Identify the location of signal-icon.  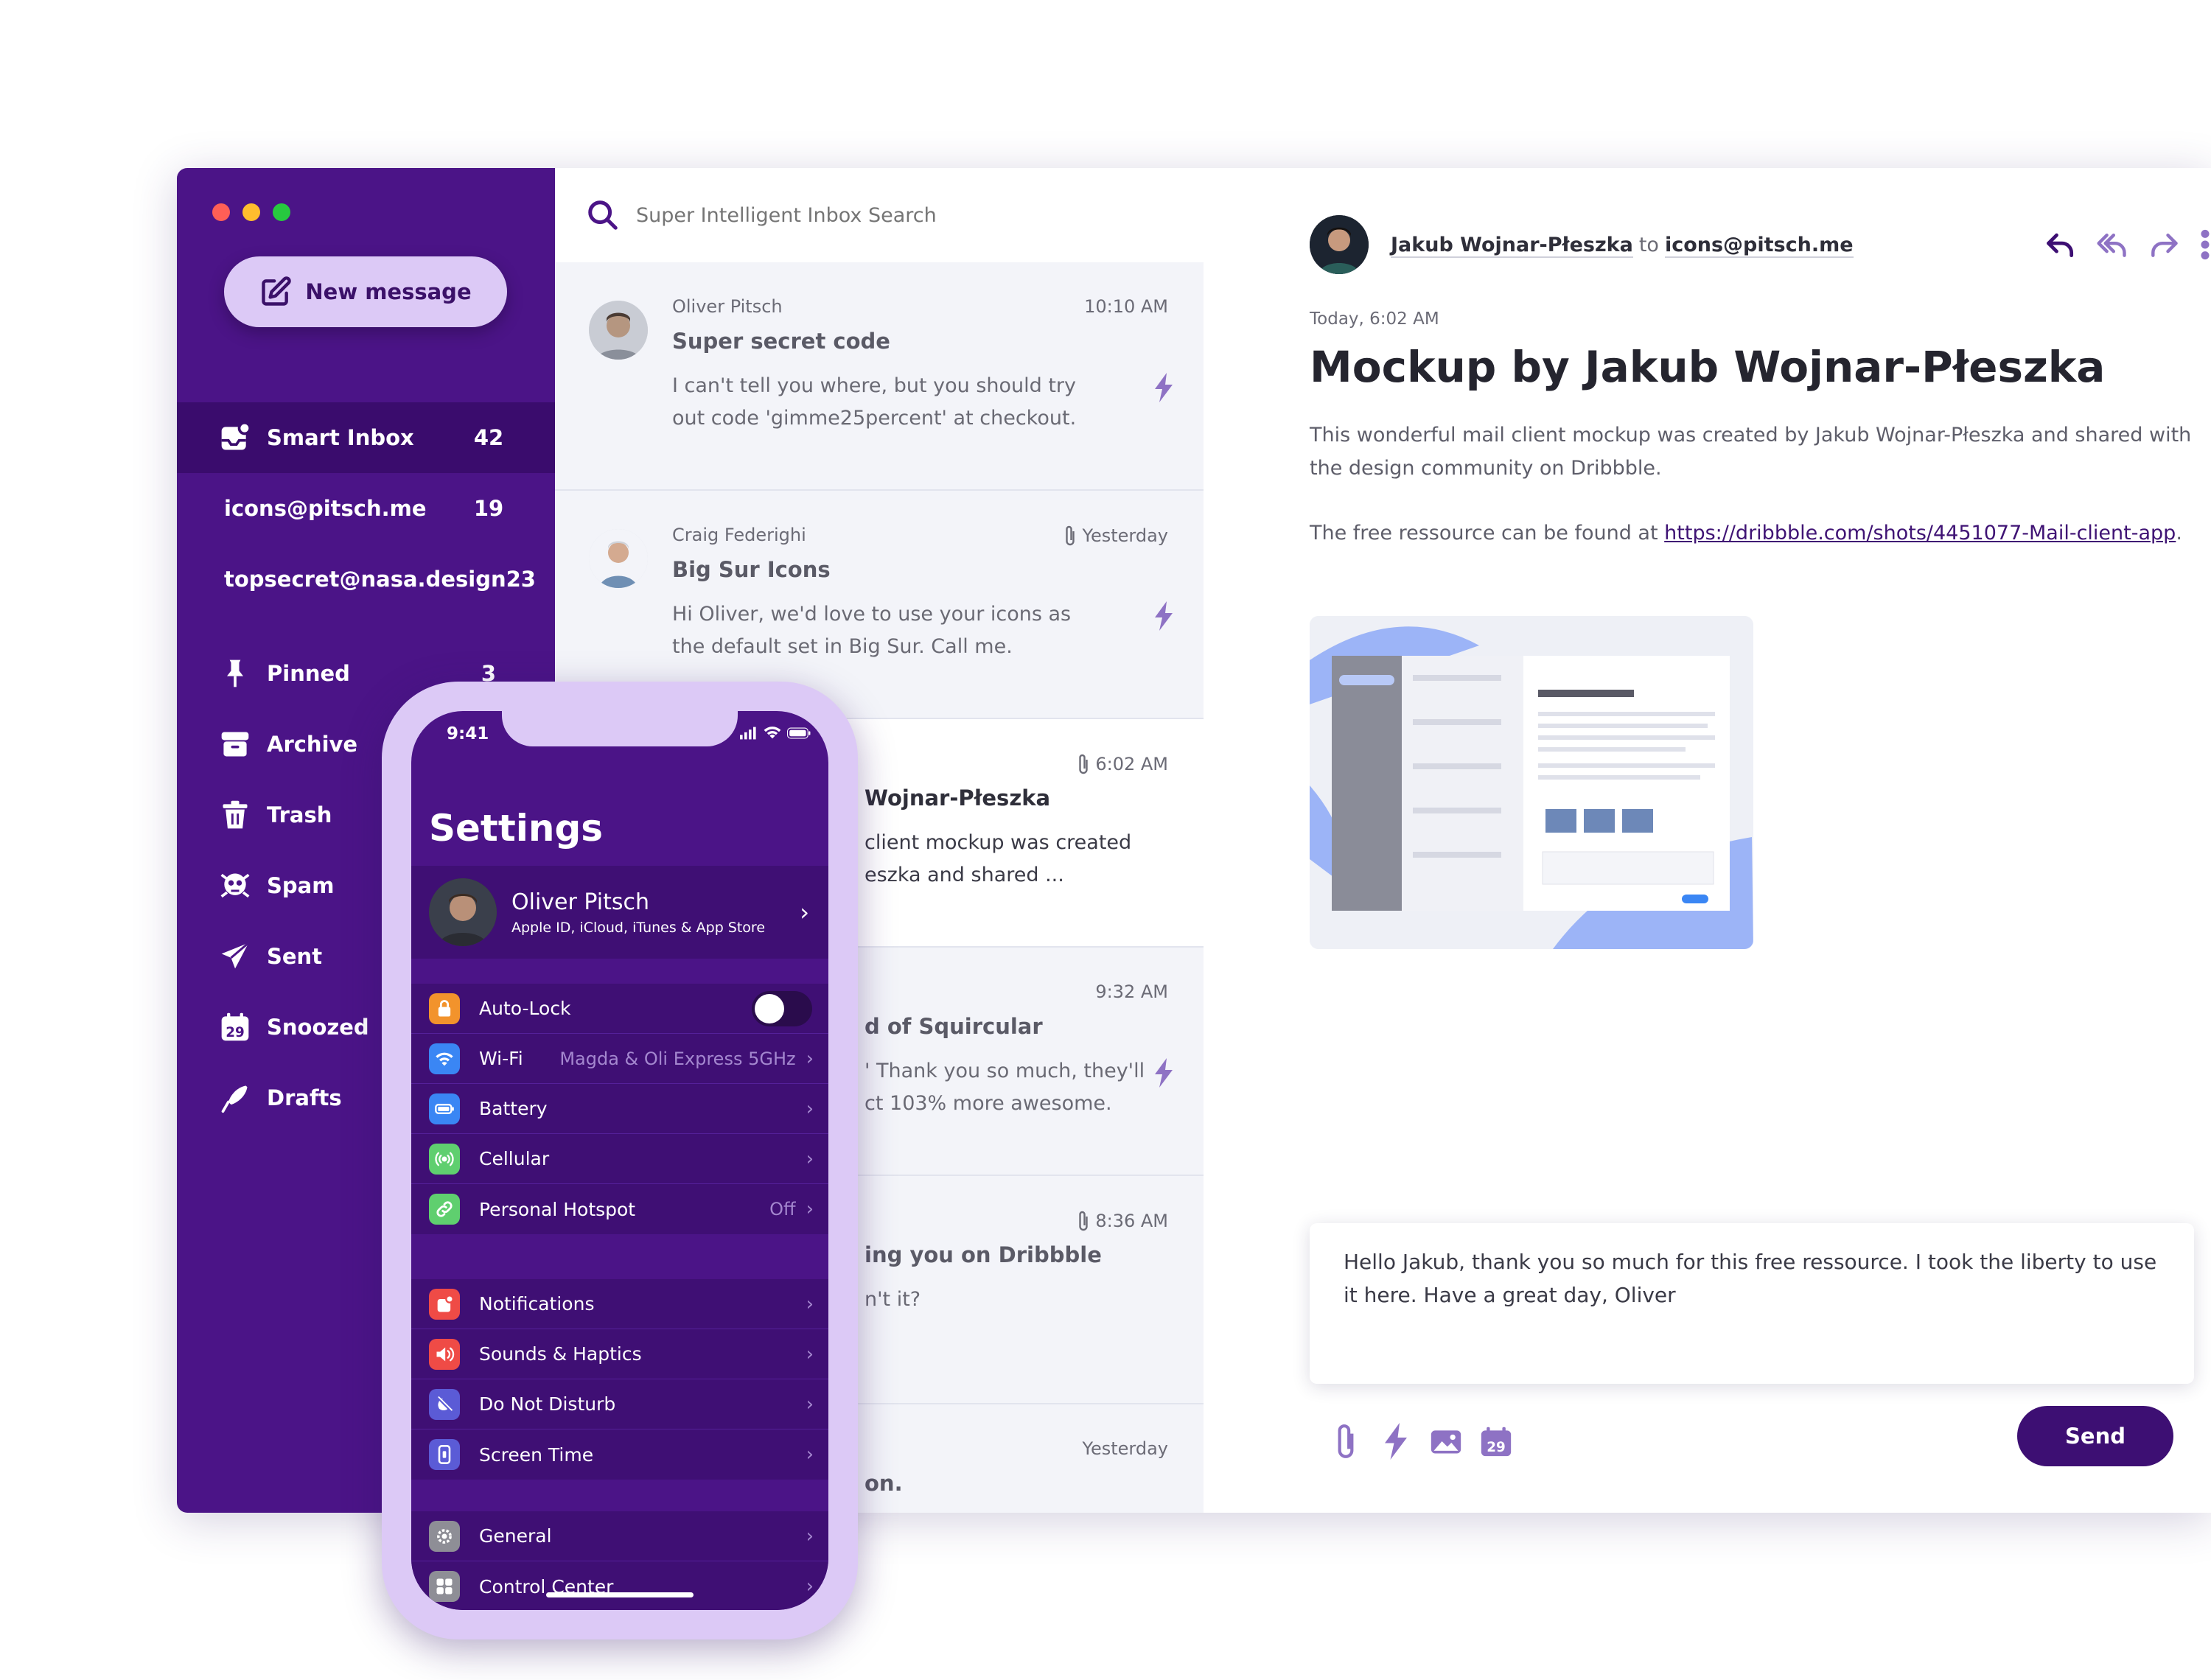
(748, 733).